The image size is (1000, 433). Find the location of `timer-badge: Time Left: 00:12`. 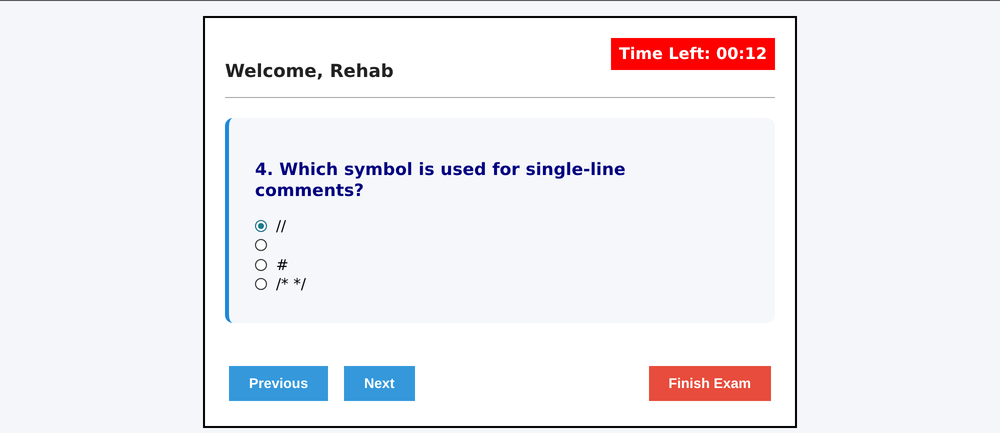

timer-badge: Time Left: 00:12 is located at coordinates (692, 54).